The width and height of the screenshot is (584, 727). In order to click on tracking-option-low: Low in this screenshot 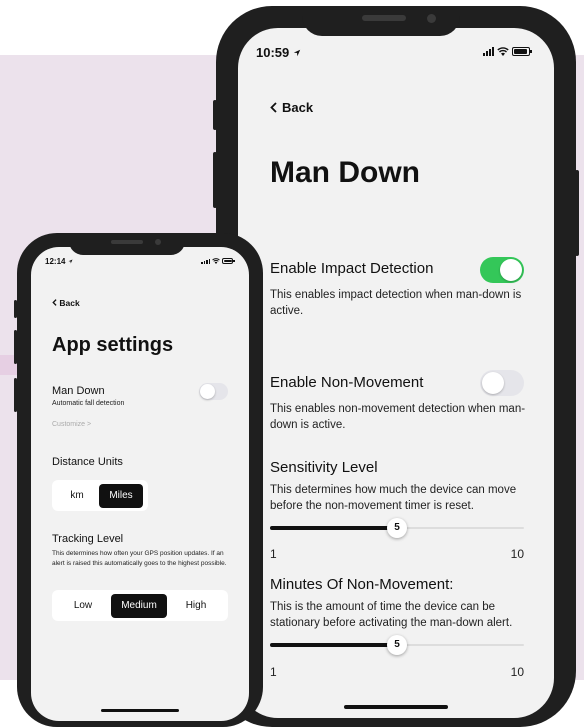, I will do `click(83, 606)`.